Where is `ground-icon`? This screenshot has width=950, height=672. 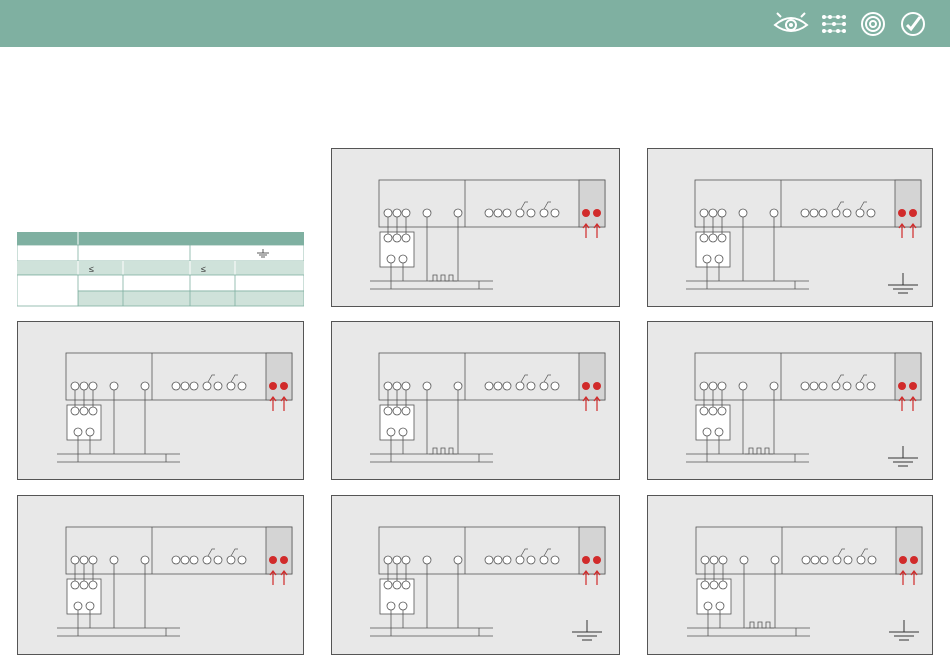
ground-icon is located at coordinates (904, 630).